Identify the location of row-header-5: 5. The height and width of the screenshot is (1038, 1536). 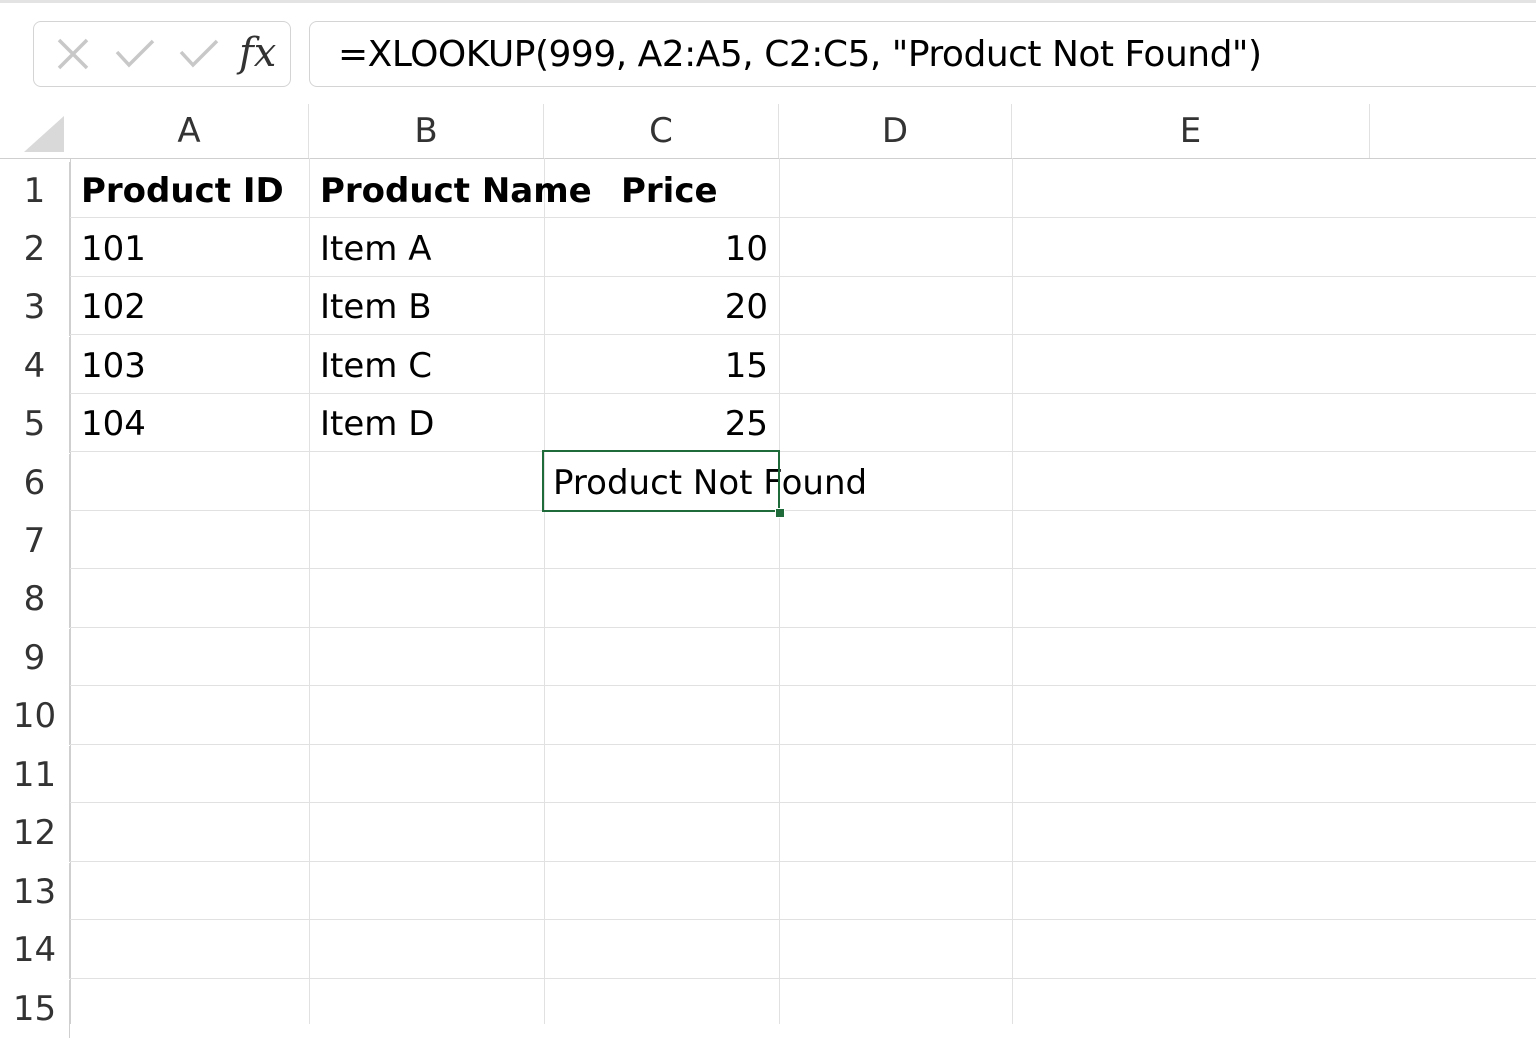
(35, 424).